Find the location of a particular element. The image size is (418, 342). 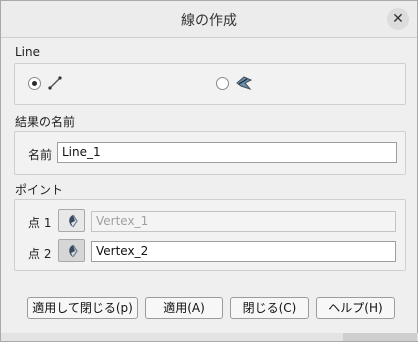

result-name-group: 名前 Line_1 is located at coordinates (210, 153).